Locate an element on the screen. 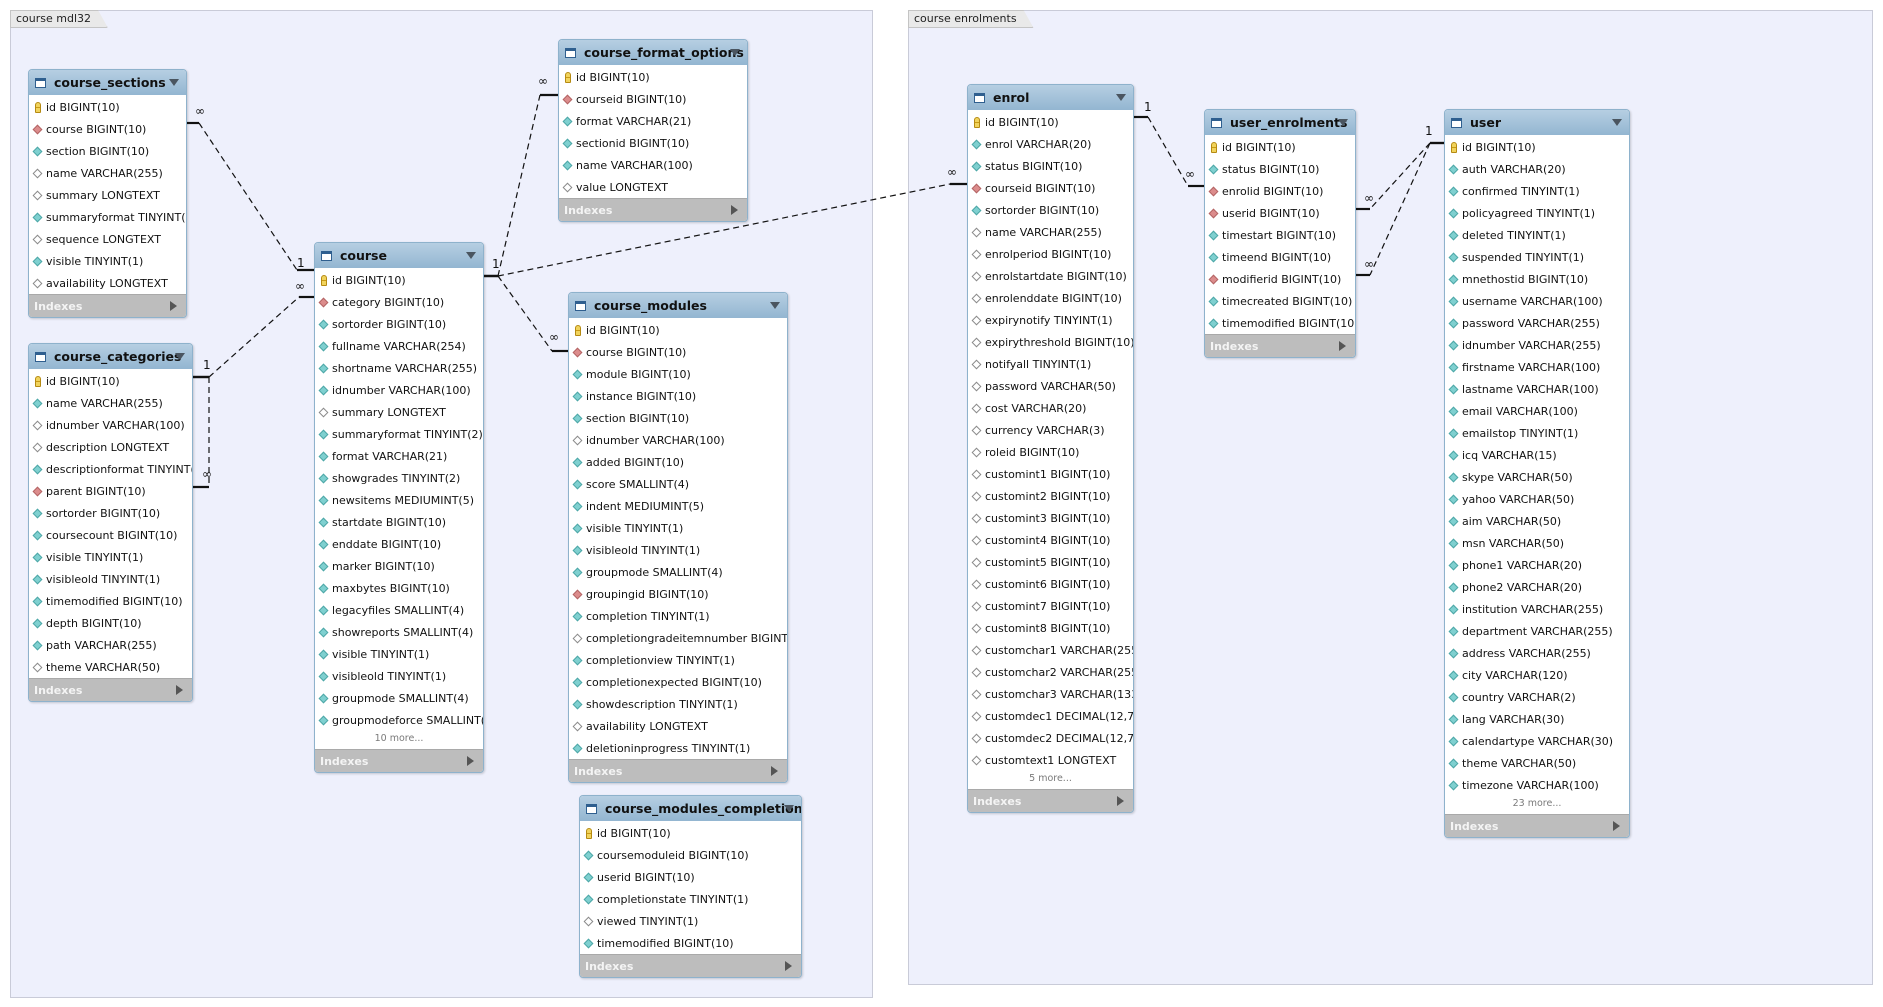 This screenshot has width=1883, height=1007. column-row: sequence LONGTEXT is located at coordinates (107, 239).